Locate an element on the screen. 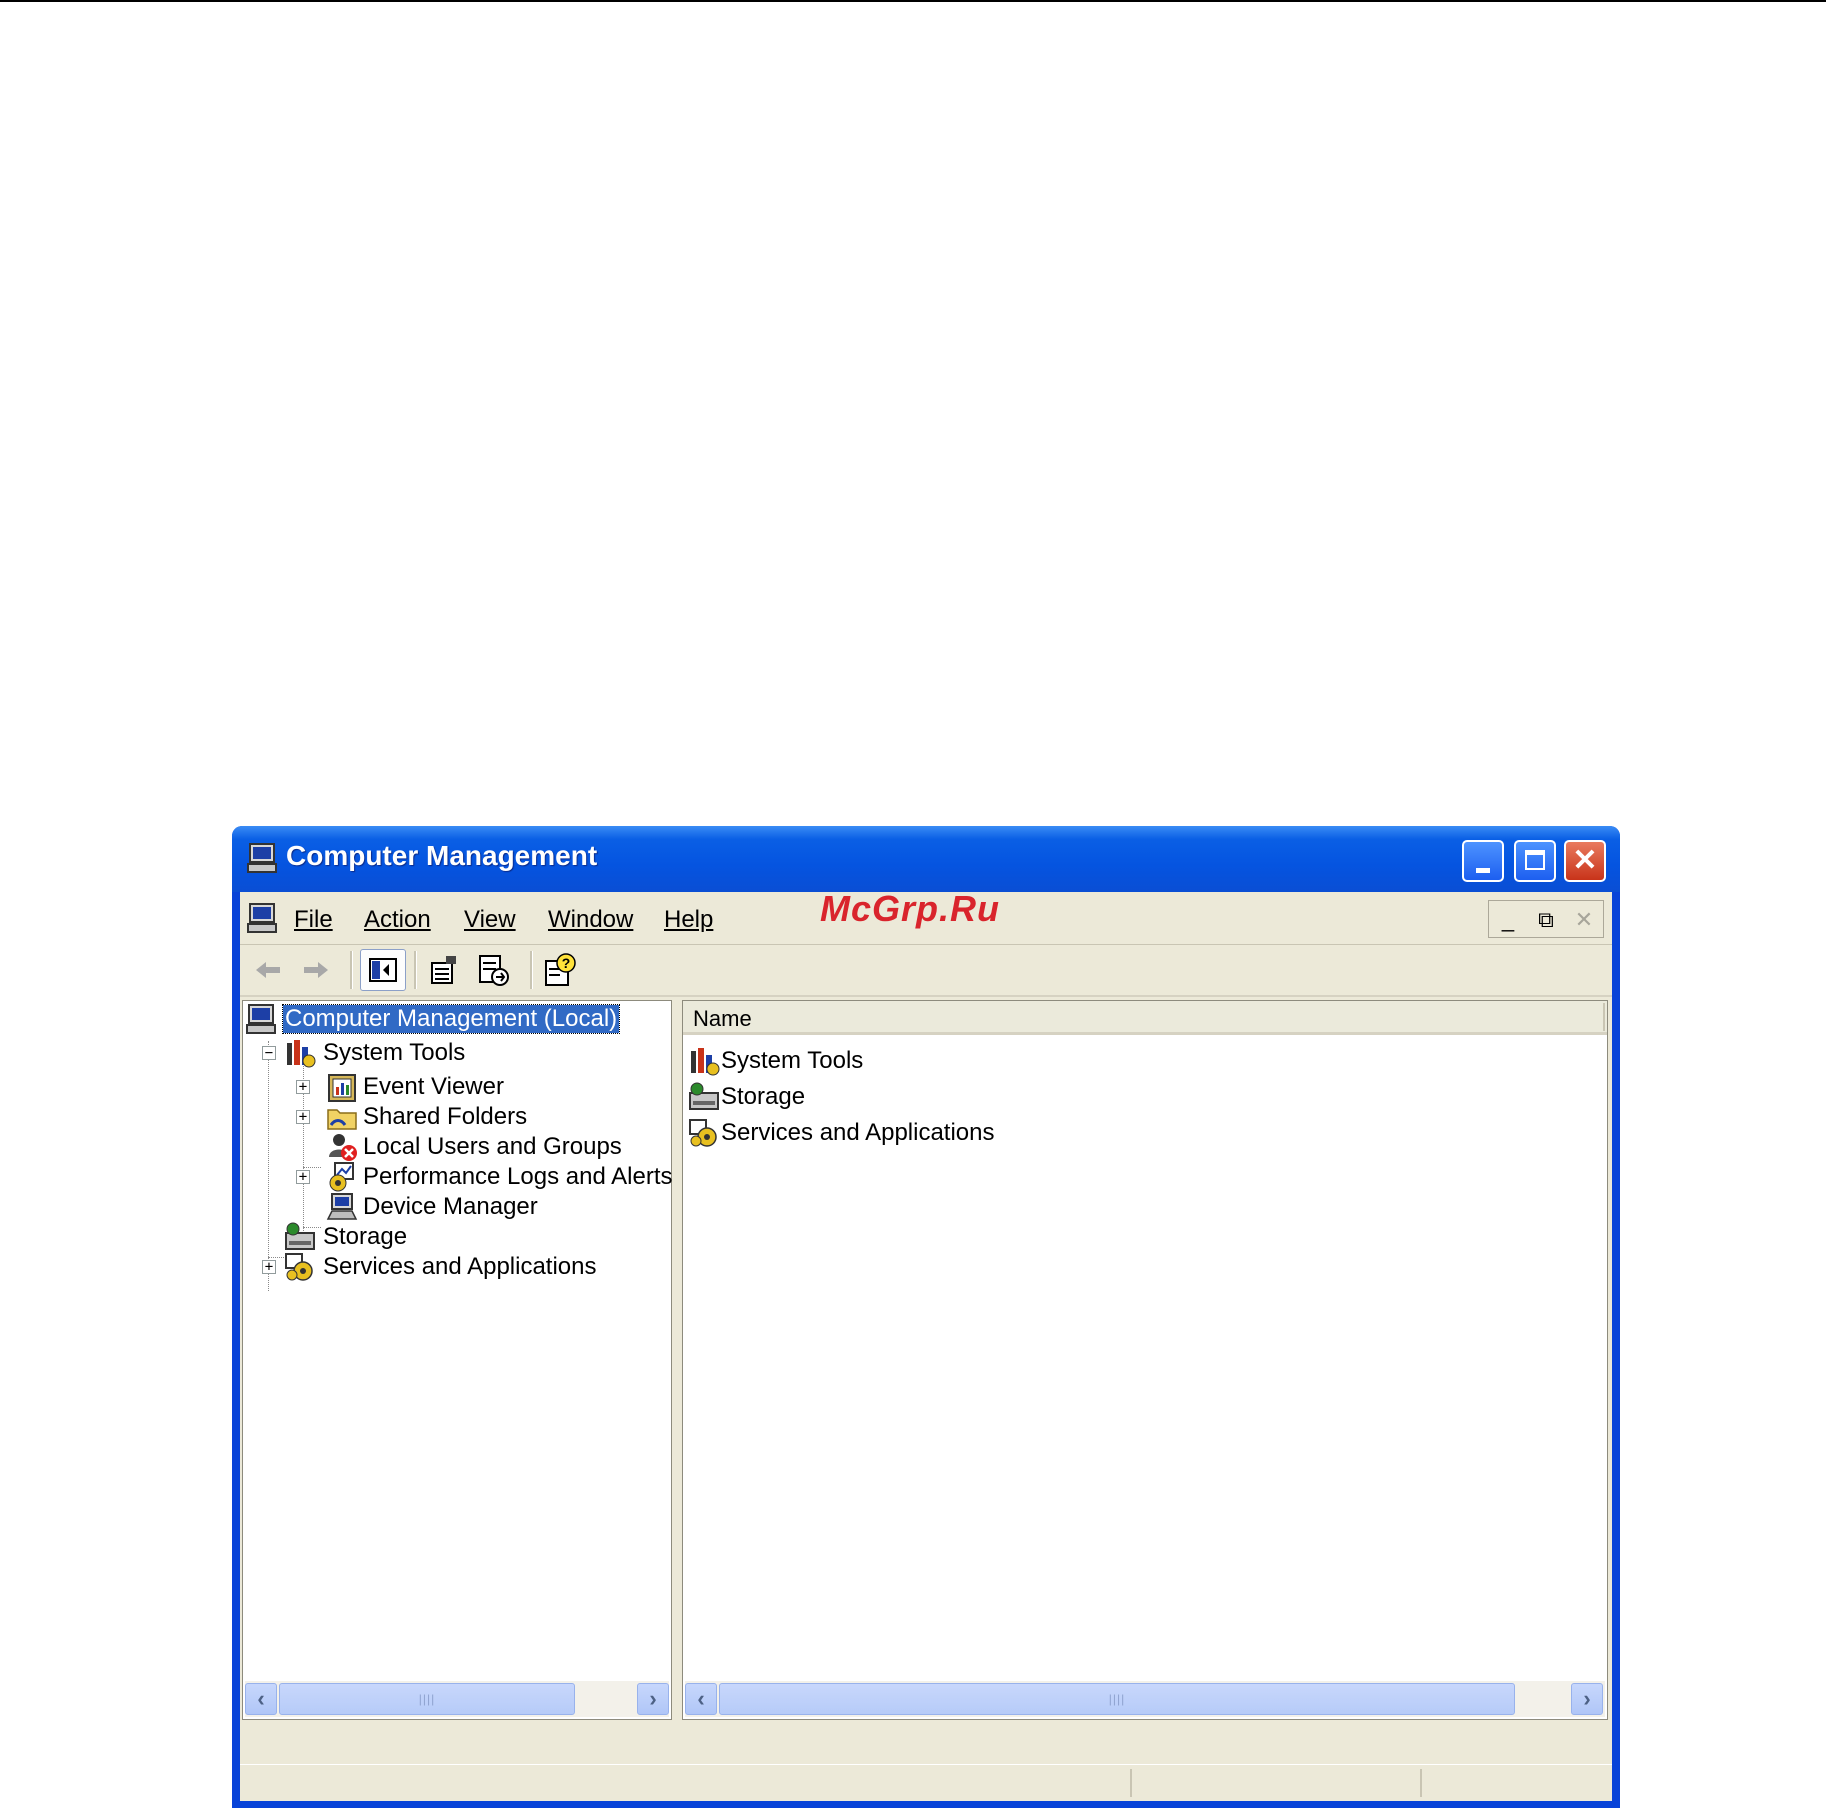  mdi-controls: _ ⧉ ✕ is located at coordinates (1546, 919).